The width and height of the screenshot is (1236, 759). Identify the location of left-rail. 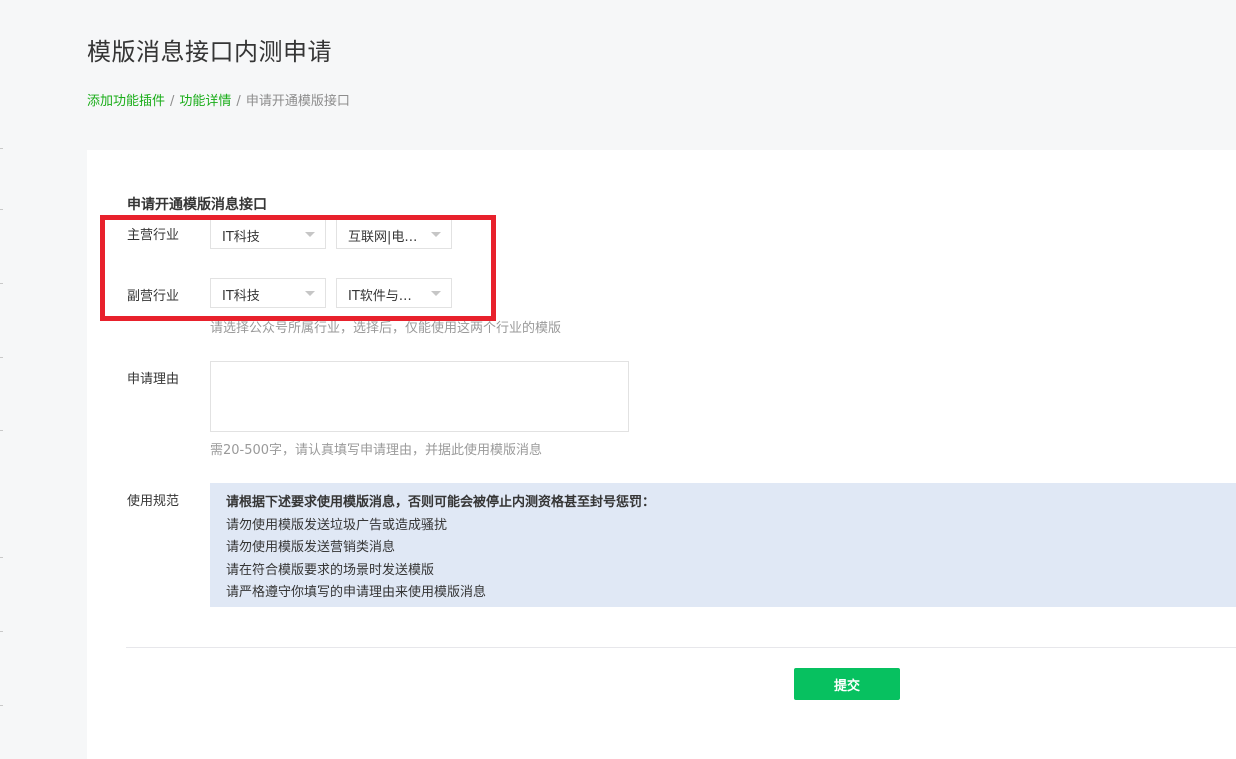
(4, 379).